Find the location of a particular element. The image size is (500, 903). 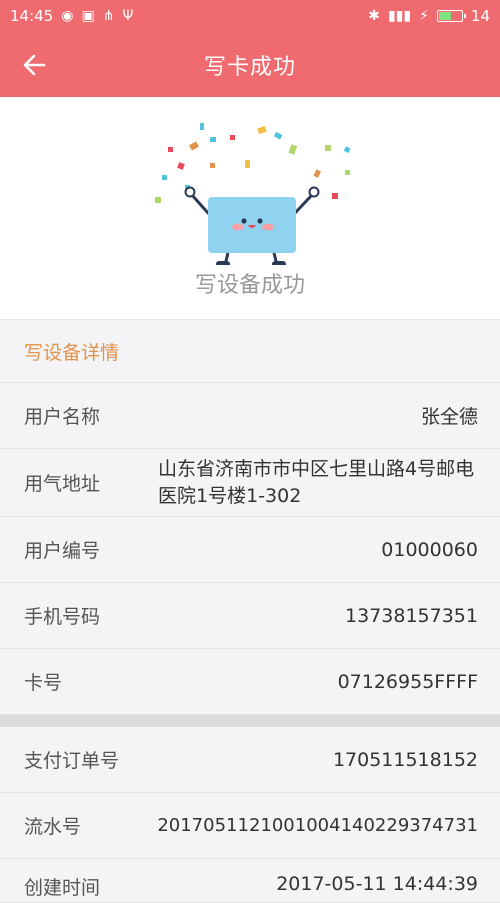

row-label: 用户名称 is located at coordinates (62, 417).